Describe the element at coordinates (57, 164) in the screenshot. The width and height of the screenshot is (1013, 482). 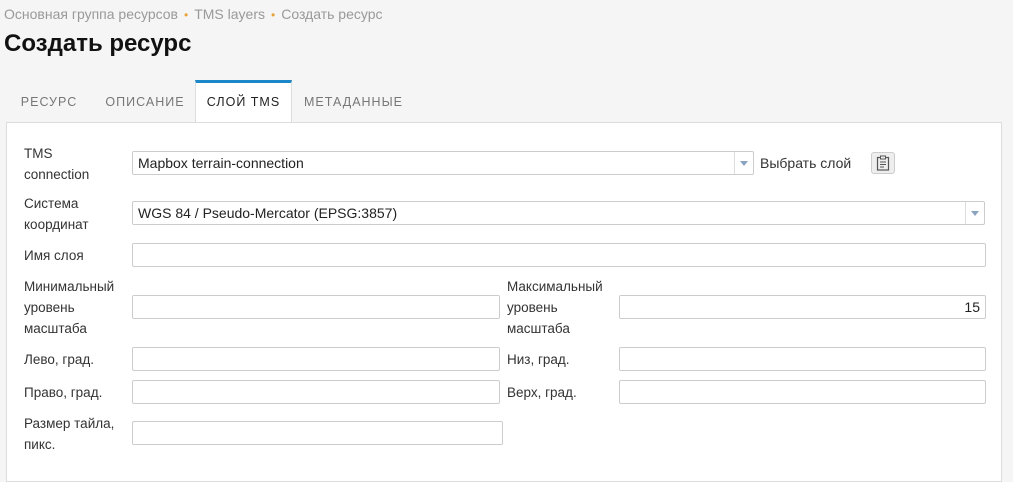
I see `connection-label: TMS connection` at that location.